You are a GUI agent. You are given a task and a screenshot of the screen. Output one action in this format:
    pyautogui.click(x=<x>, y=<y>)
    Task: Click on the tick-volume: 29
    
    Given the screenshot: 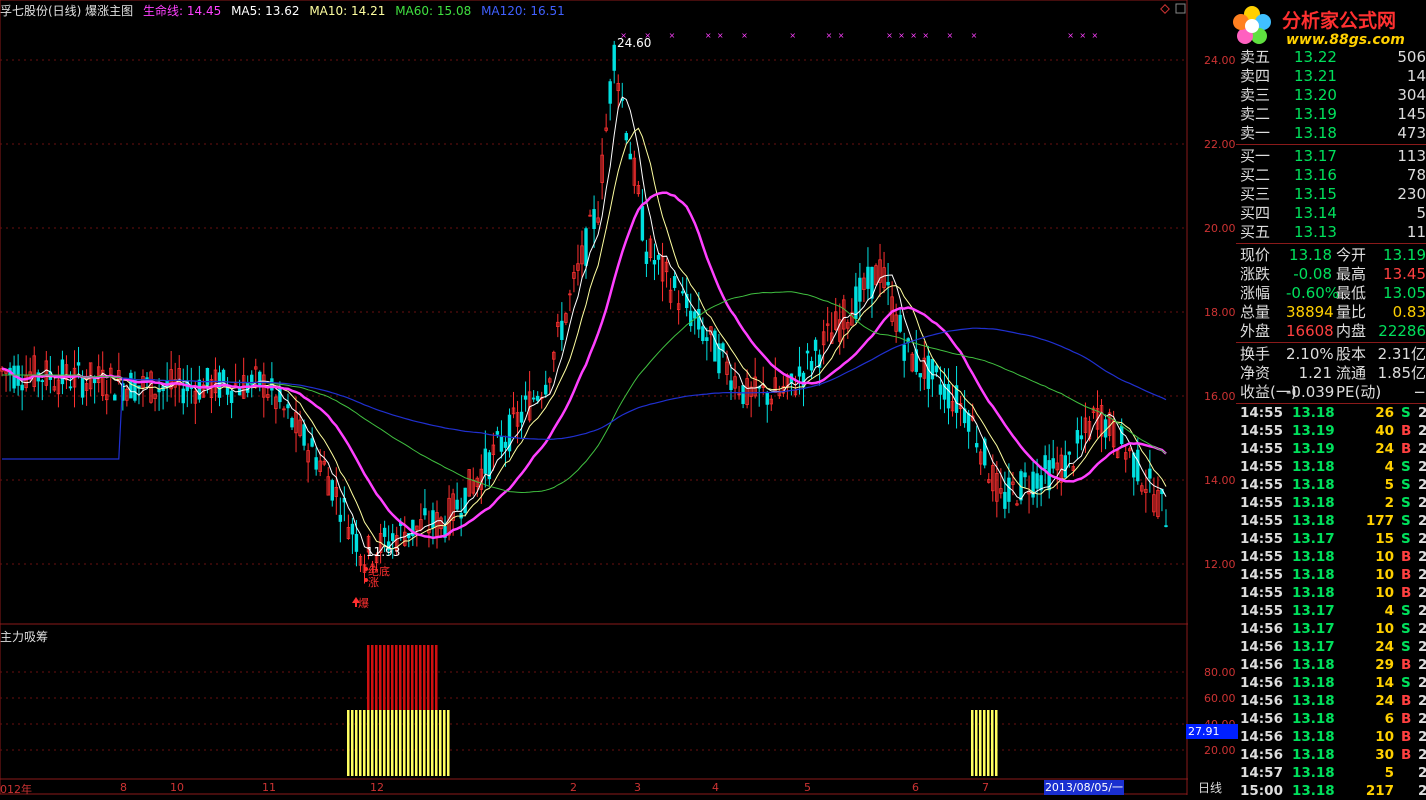 What is the action you would take?
    pyautogui.click(x=1384, y=665)
    